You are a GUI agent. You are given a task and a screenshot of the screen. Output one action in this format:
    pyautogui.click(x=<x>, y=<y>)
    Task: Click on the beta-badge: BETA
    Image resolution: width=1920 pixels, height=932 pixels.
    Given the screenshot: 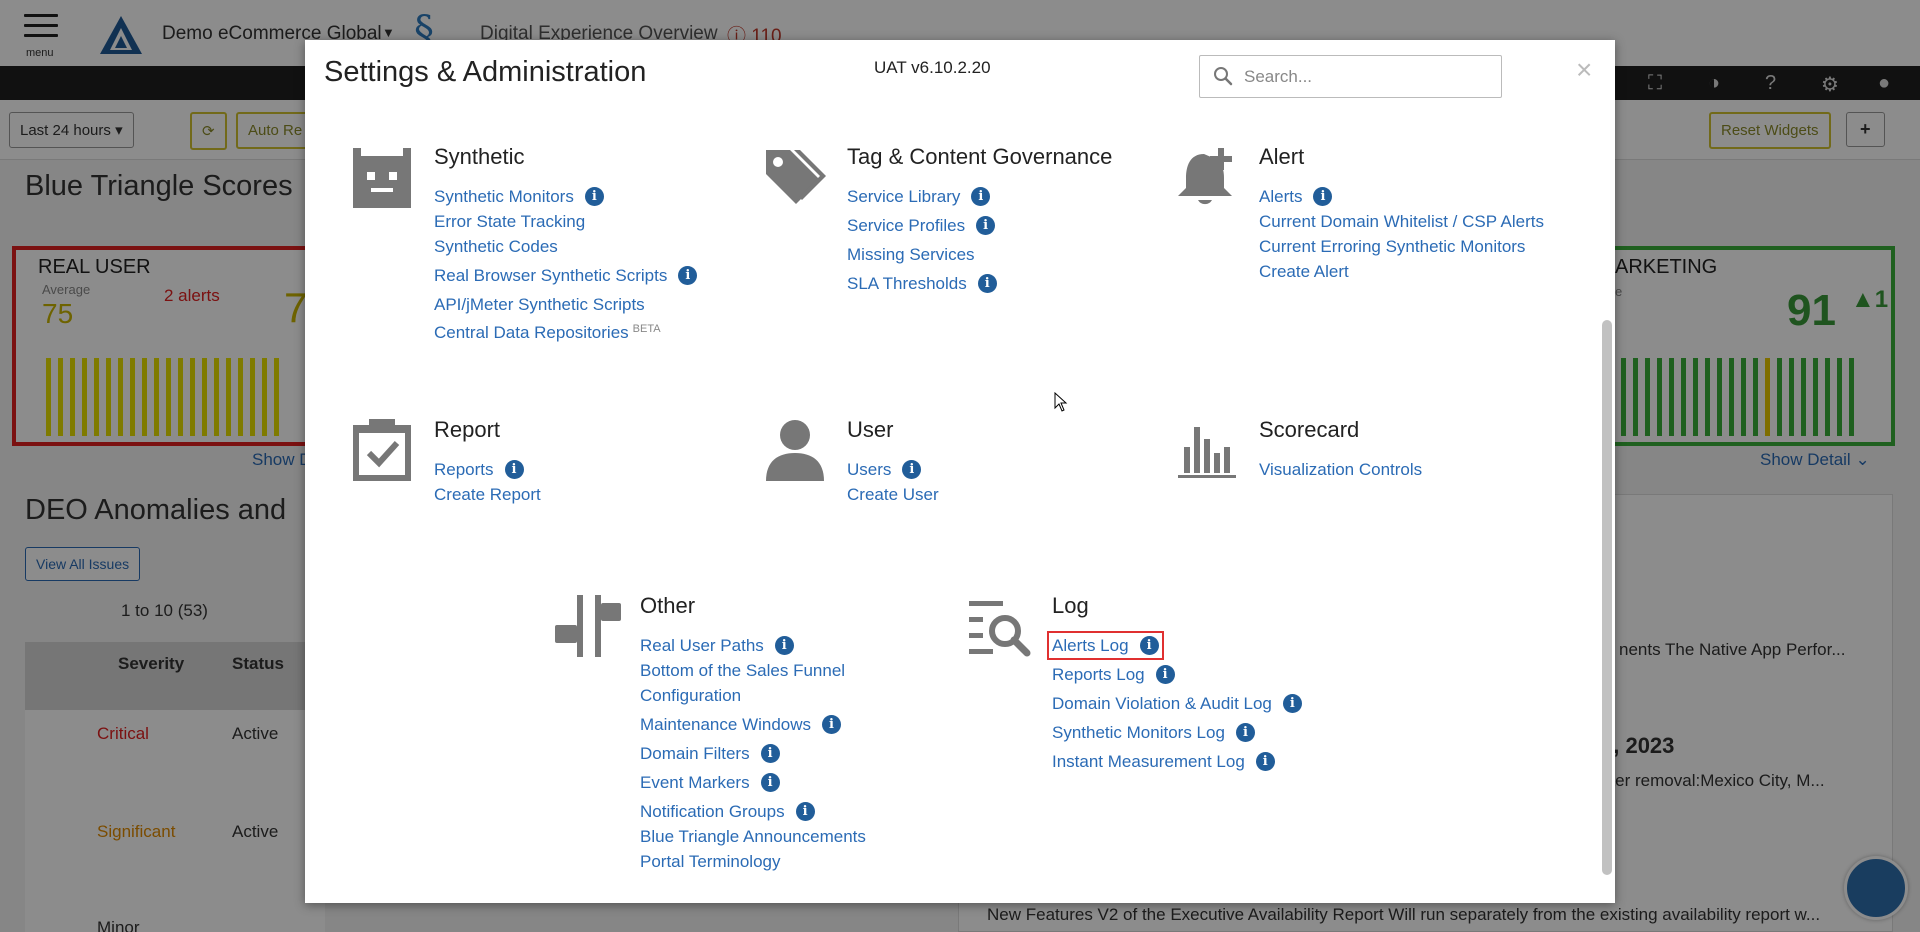 What is the action you would take?
    pyautogui.click(x=646, y=329)
    